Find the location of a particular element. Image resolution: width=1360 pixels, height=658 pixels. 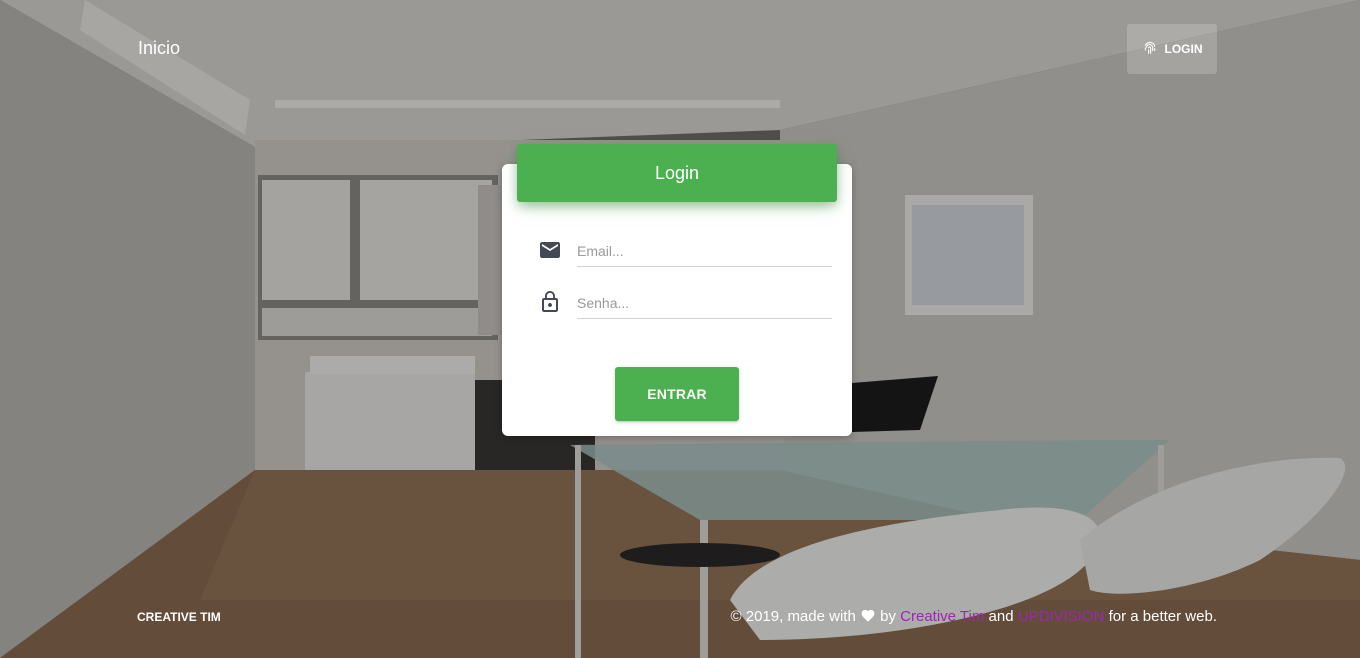

email-field-group is located at coordinates (685, 250).